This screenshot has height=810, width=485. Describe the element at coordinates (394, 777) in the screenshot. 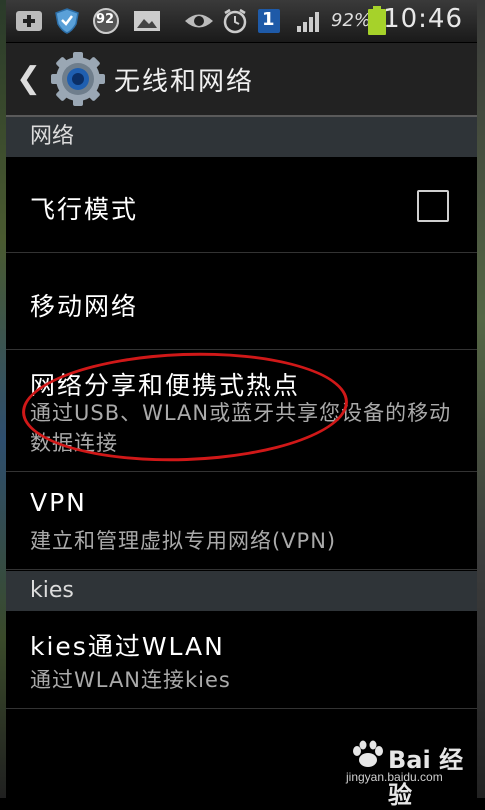

I see `watermark-url: jingyan.baidu.com` at that location.